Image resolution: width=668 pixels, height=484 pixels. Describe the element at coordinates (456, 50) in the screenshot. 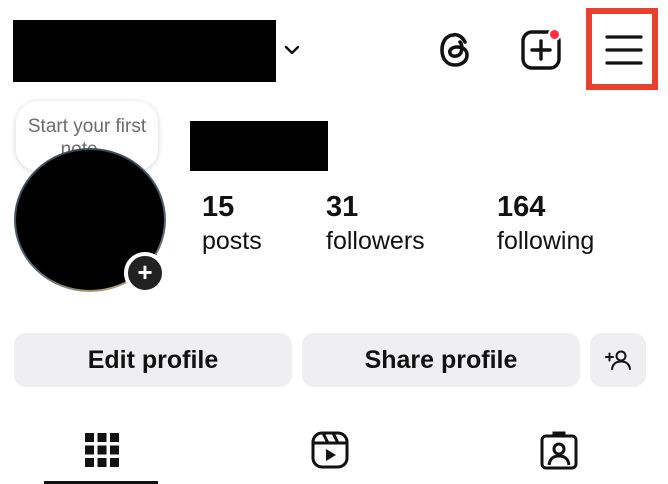

I see `threads-icon` at that location.